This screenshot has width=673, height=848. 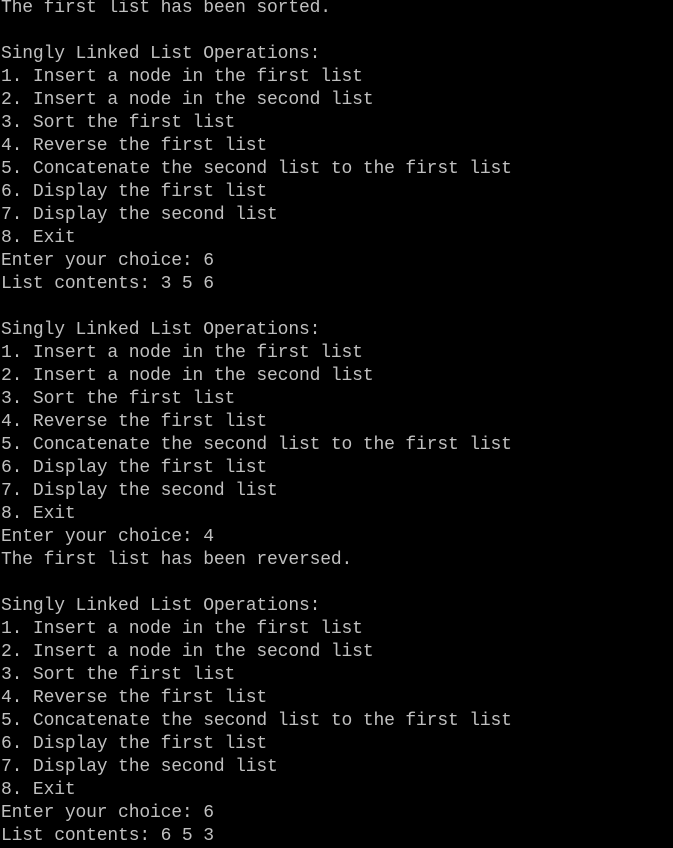 I want to click on console-line: List contents: 6 5 3, so click(x=107, y=836).